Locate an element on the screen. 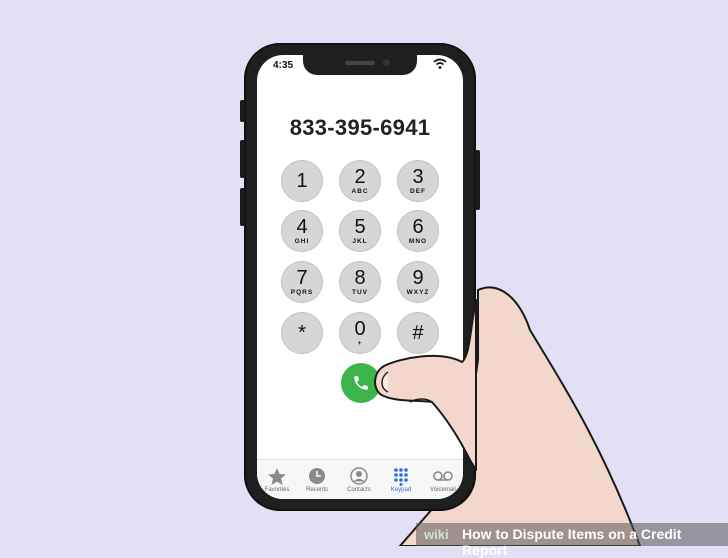 This screenshot has height=558, width=728. article-title: How to Dispute Items on a Credit Report is located at coordinates (572, 542).